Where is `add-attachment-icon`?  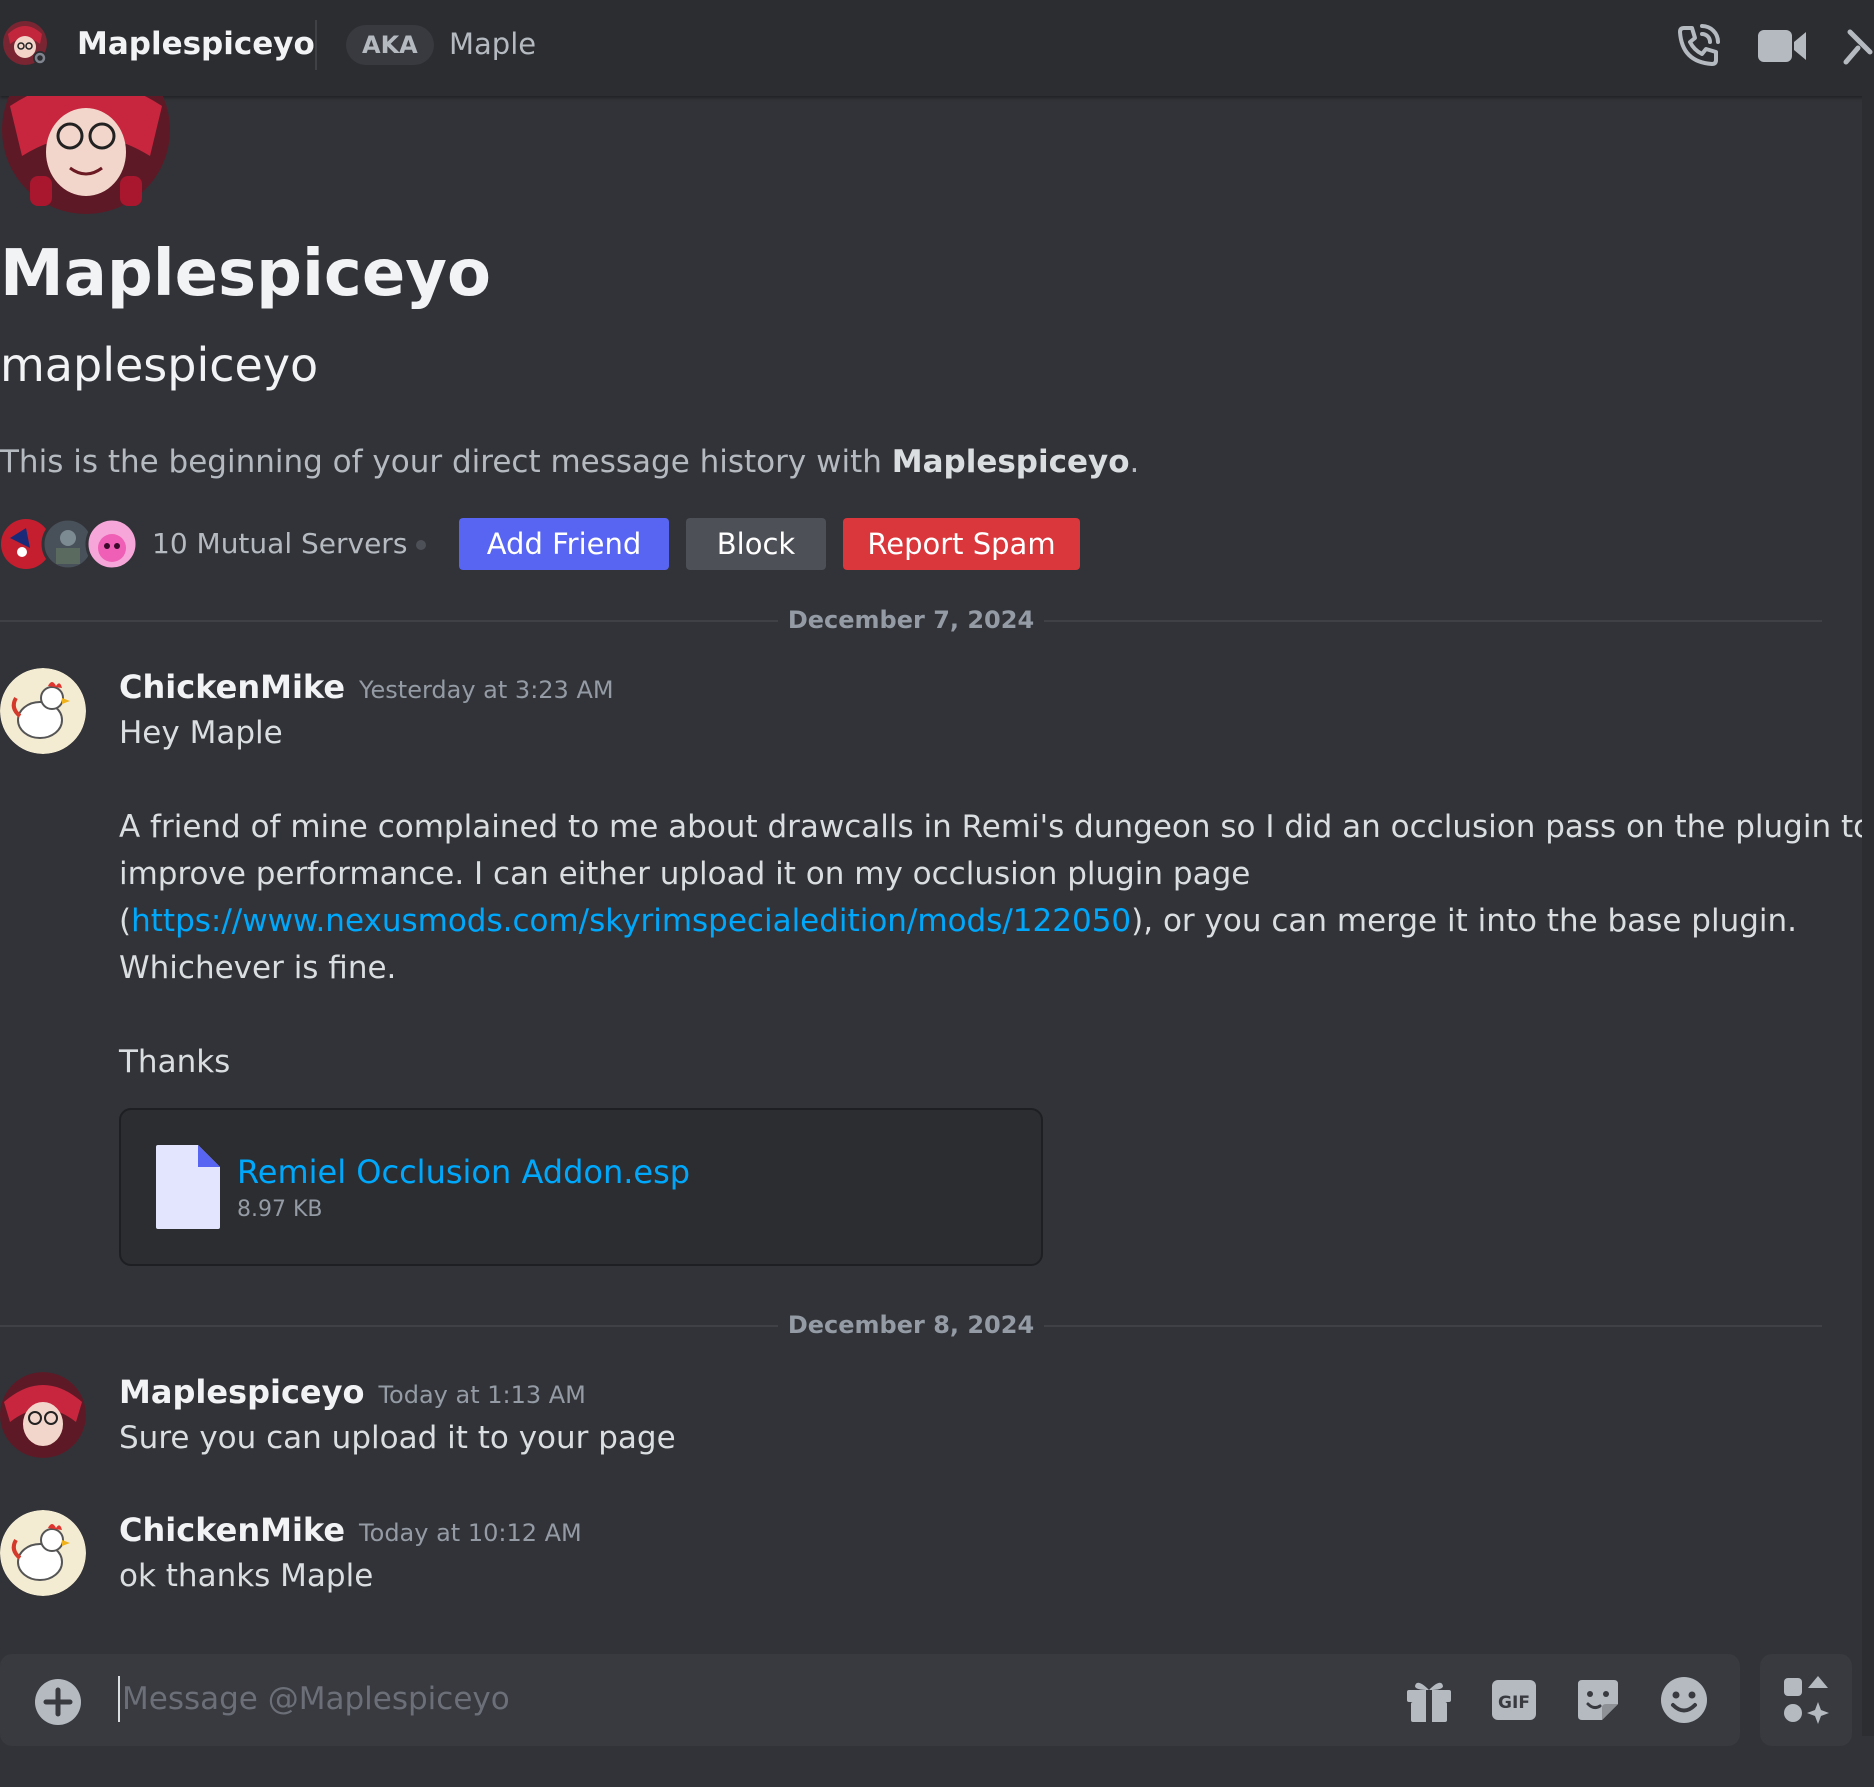
add-attachment-icon is located at coordinates (58, 1702).